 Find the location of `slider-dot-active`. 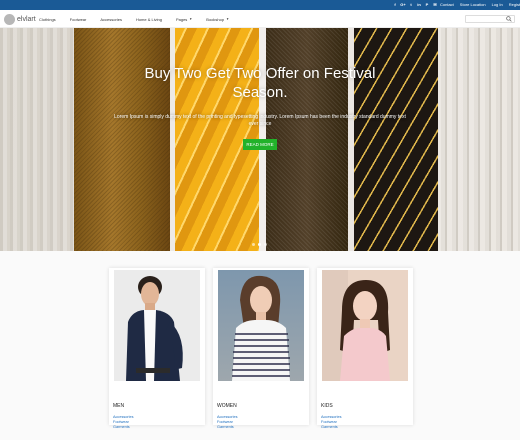

slider-dot-active is located at coordinates (259, 244).